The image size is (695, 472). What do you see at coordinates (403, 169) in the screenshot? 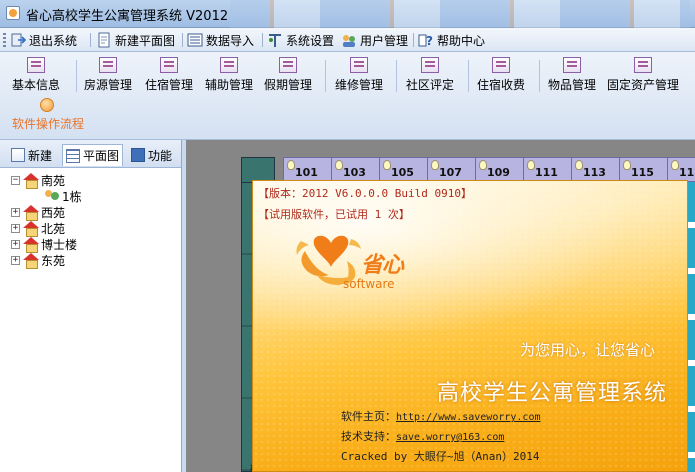
I see `room-105: 105` at bounding box center [403, 169].